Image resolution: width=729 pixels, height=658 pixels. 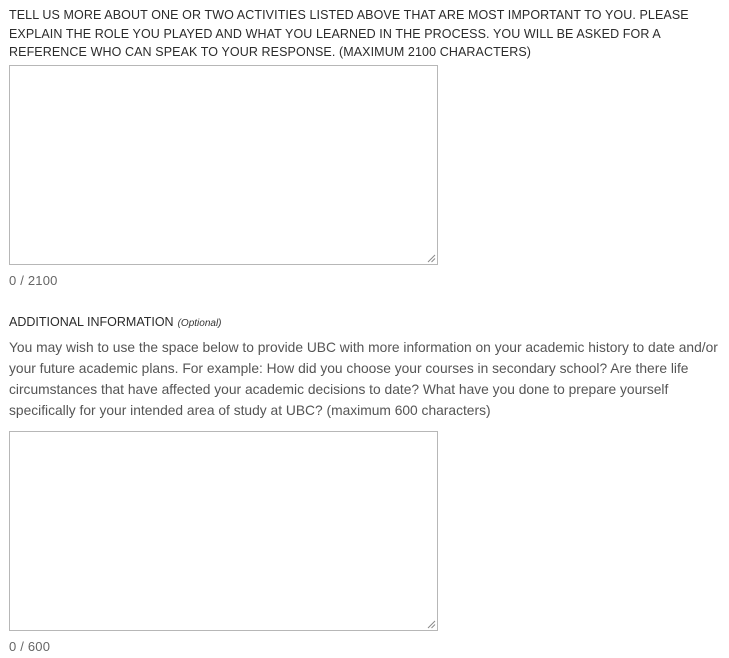 I want to click on additional-info-label: ADDITIONAL INFORMATION (Optional), so click(x=115, y=322).